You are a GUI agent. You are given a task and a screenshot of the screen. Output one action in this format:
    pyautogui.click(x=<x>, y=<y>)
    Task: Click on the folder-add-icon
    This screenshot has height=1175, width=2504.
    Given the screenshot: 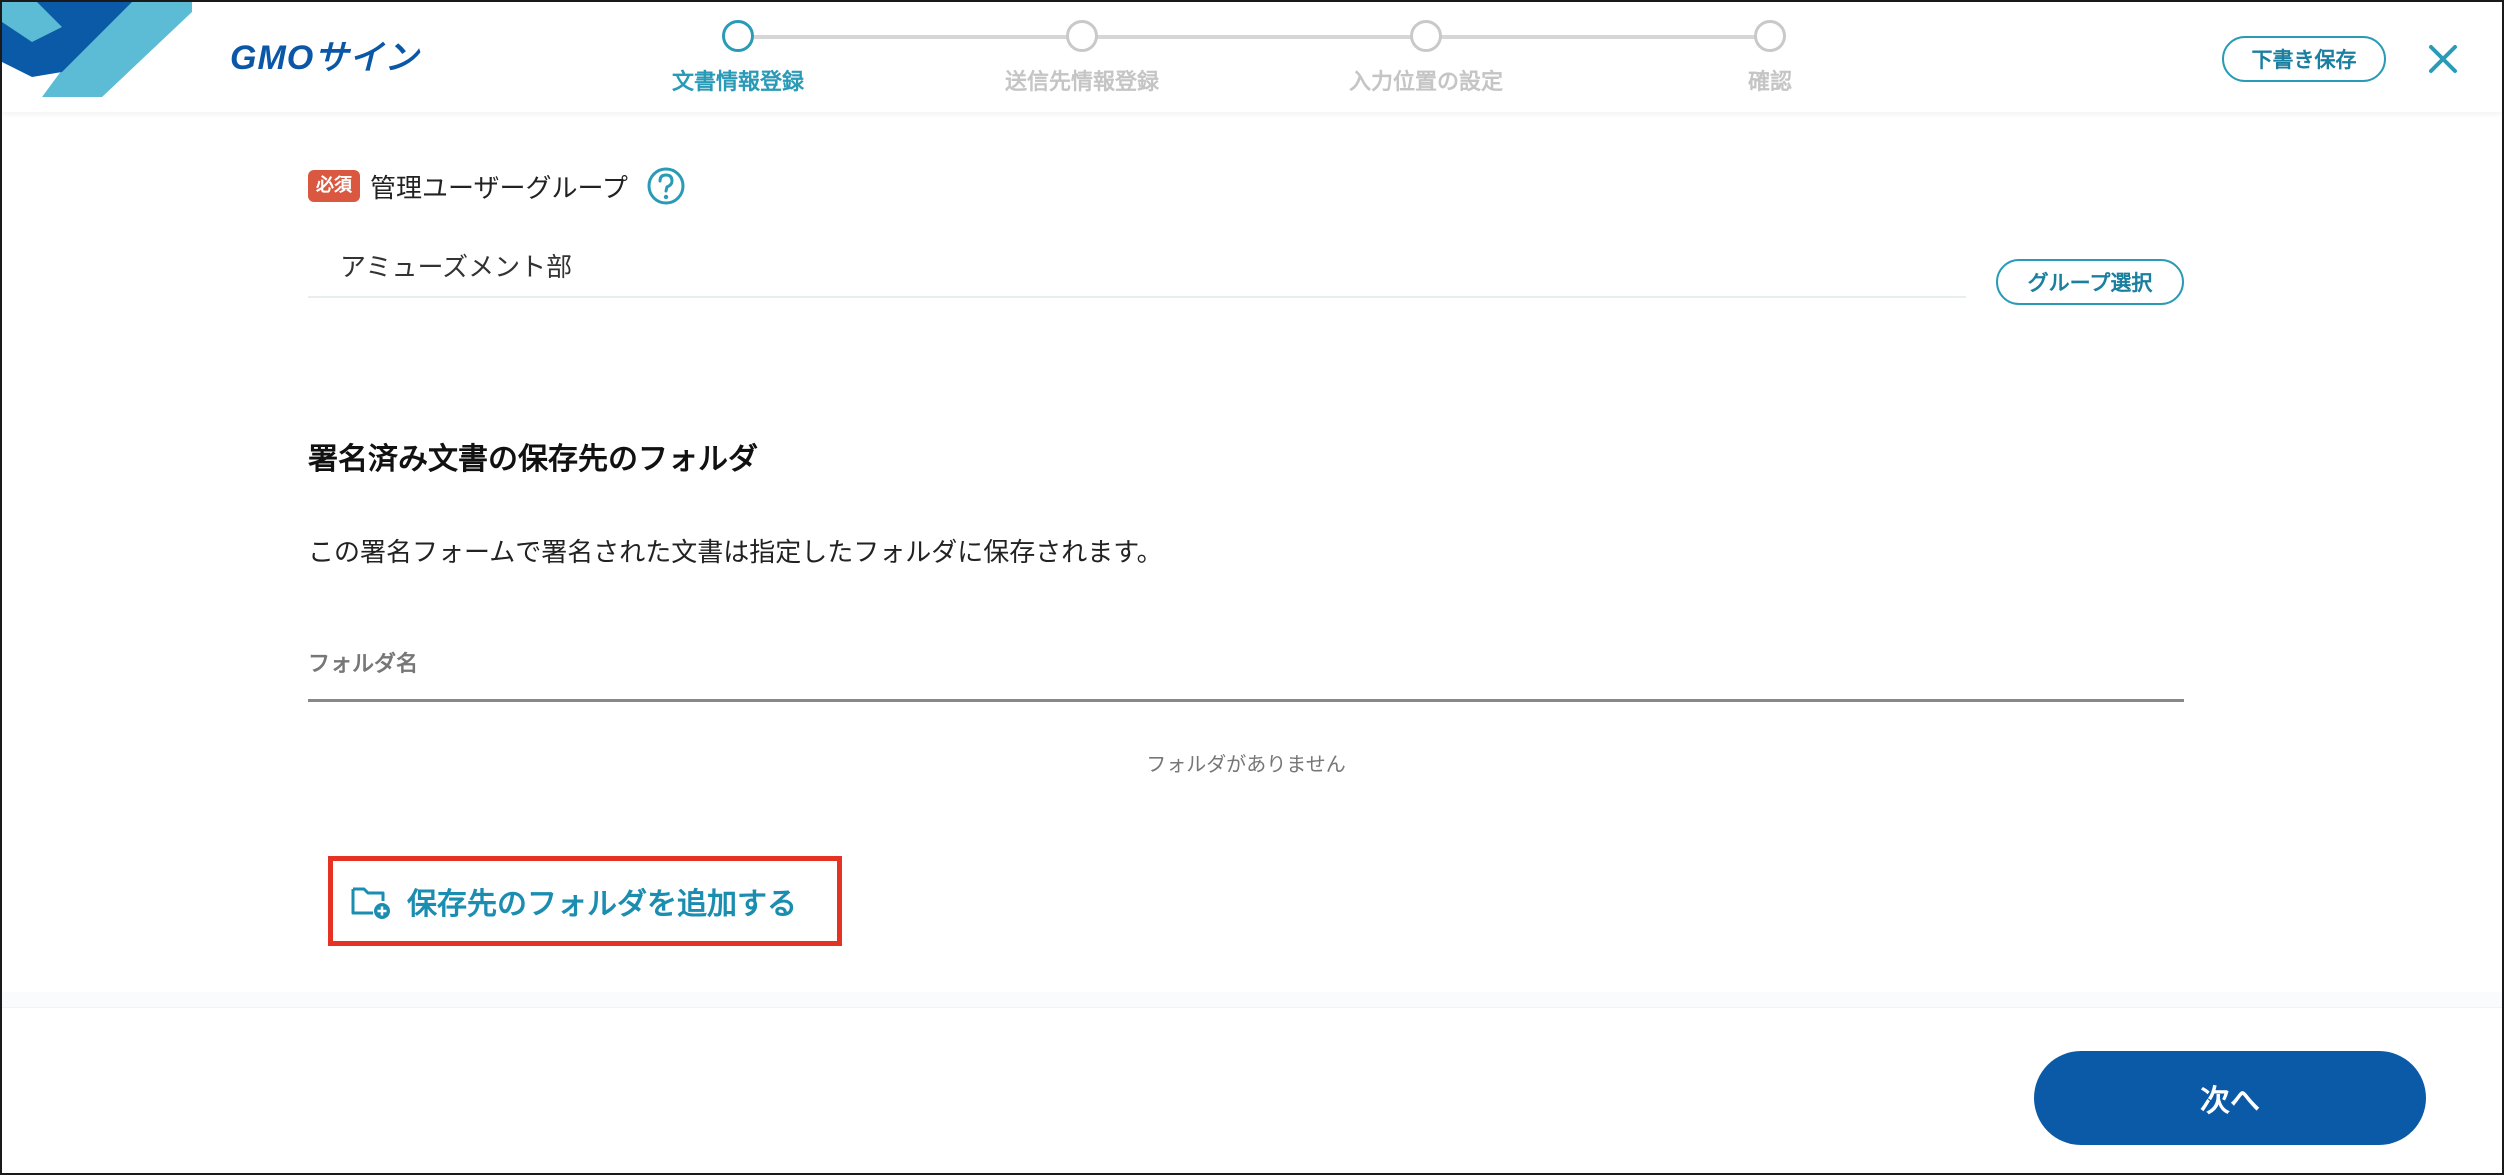 What is the action you would take?
    pyautogui.click(x=370, y=903)
    